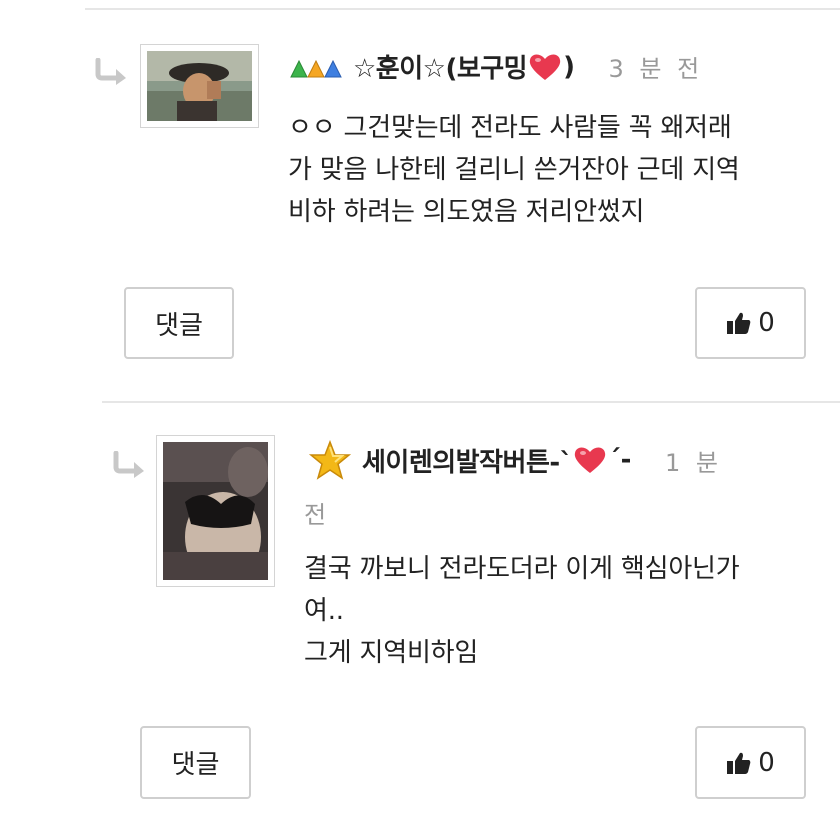 The height and width of the screenshot is (820, 840). What do you see at coordinates (522, 611) in the screenshot?
I see `comment-body: 결국 까보니 전라도더라 이게 핵심아닌가 여.. 그게 지역비하임` at bounding box center [522, 611].